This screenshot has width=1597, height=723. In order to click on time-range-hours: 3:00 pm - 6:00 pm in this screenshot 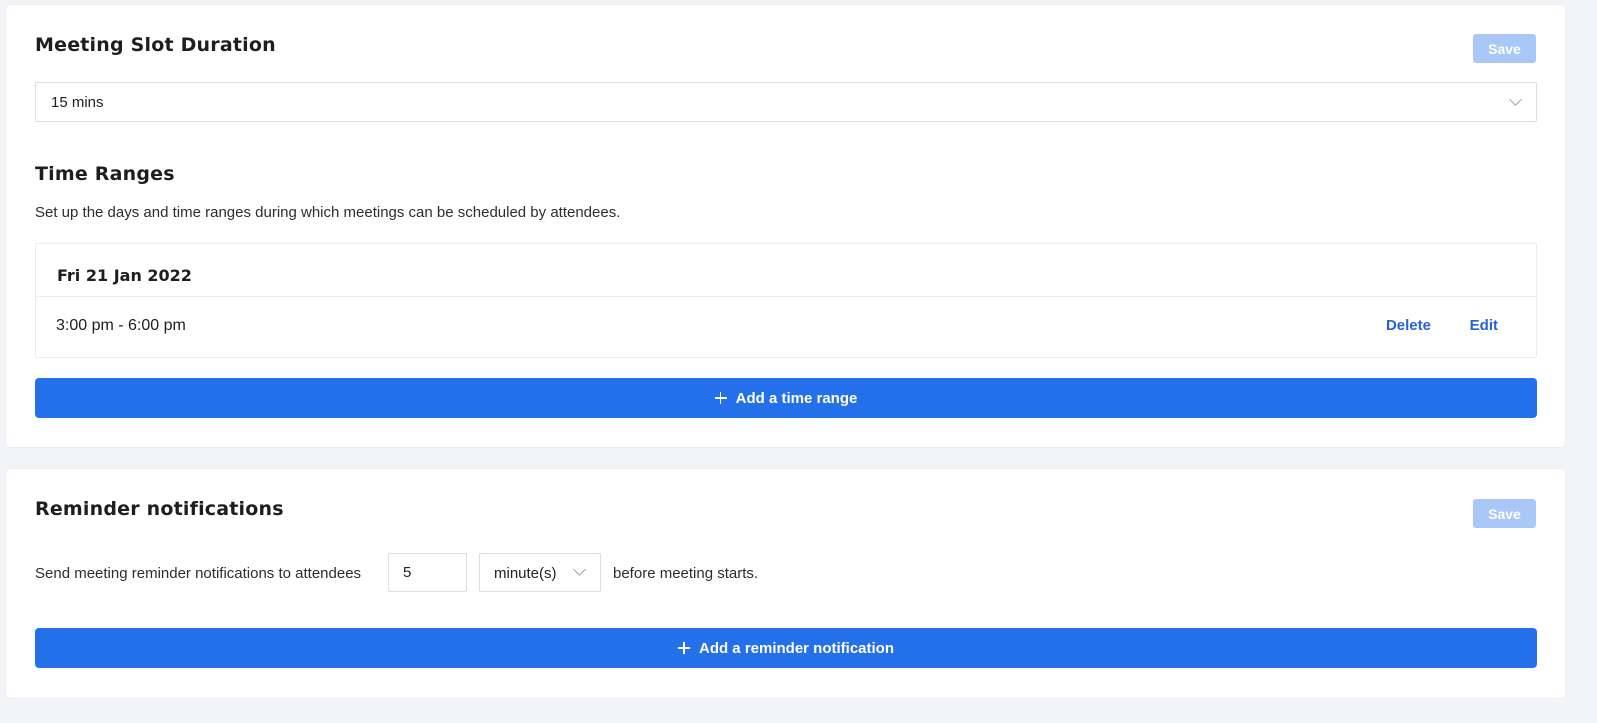, I will do `click(121, 325)`.